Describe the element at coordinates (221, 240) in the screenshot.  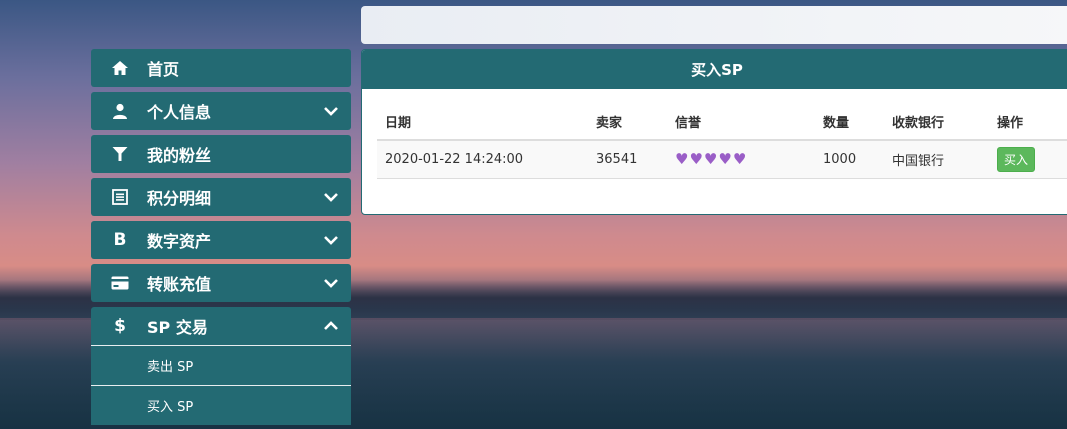
I see `sidebar-item-digital-assets: B 数字资产` at that location.